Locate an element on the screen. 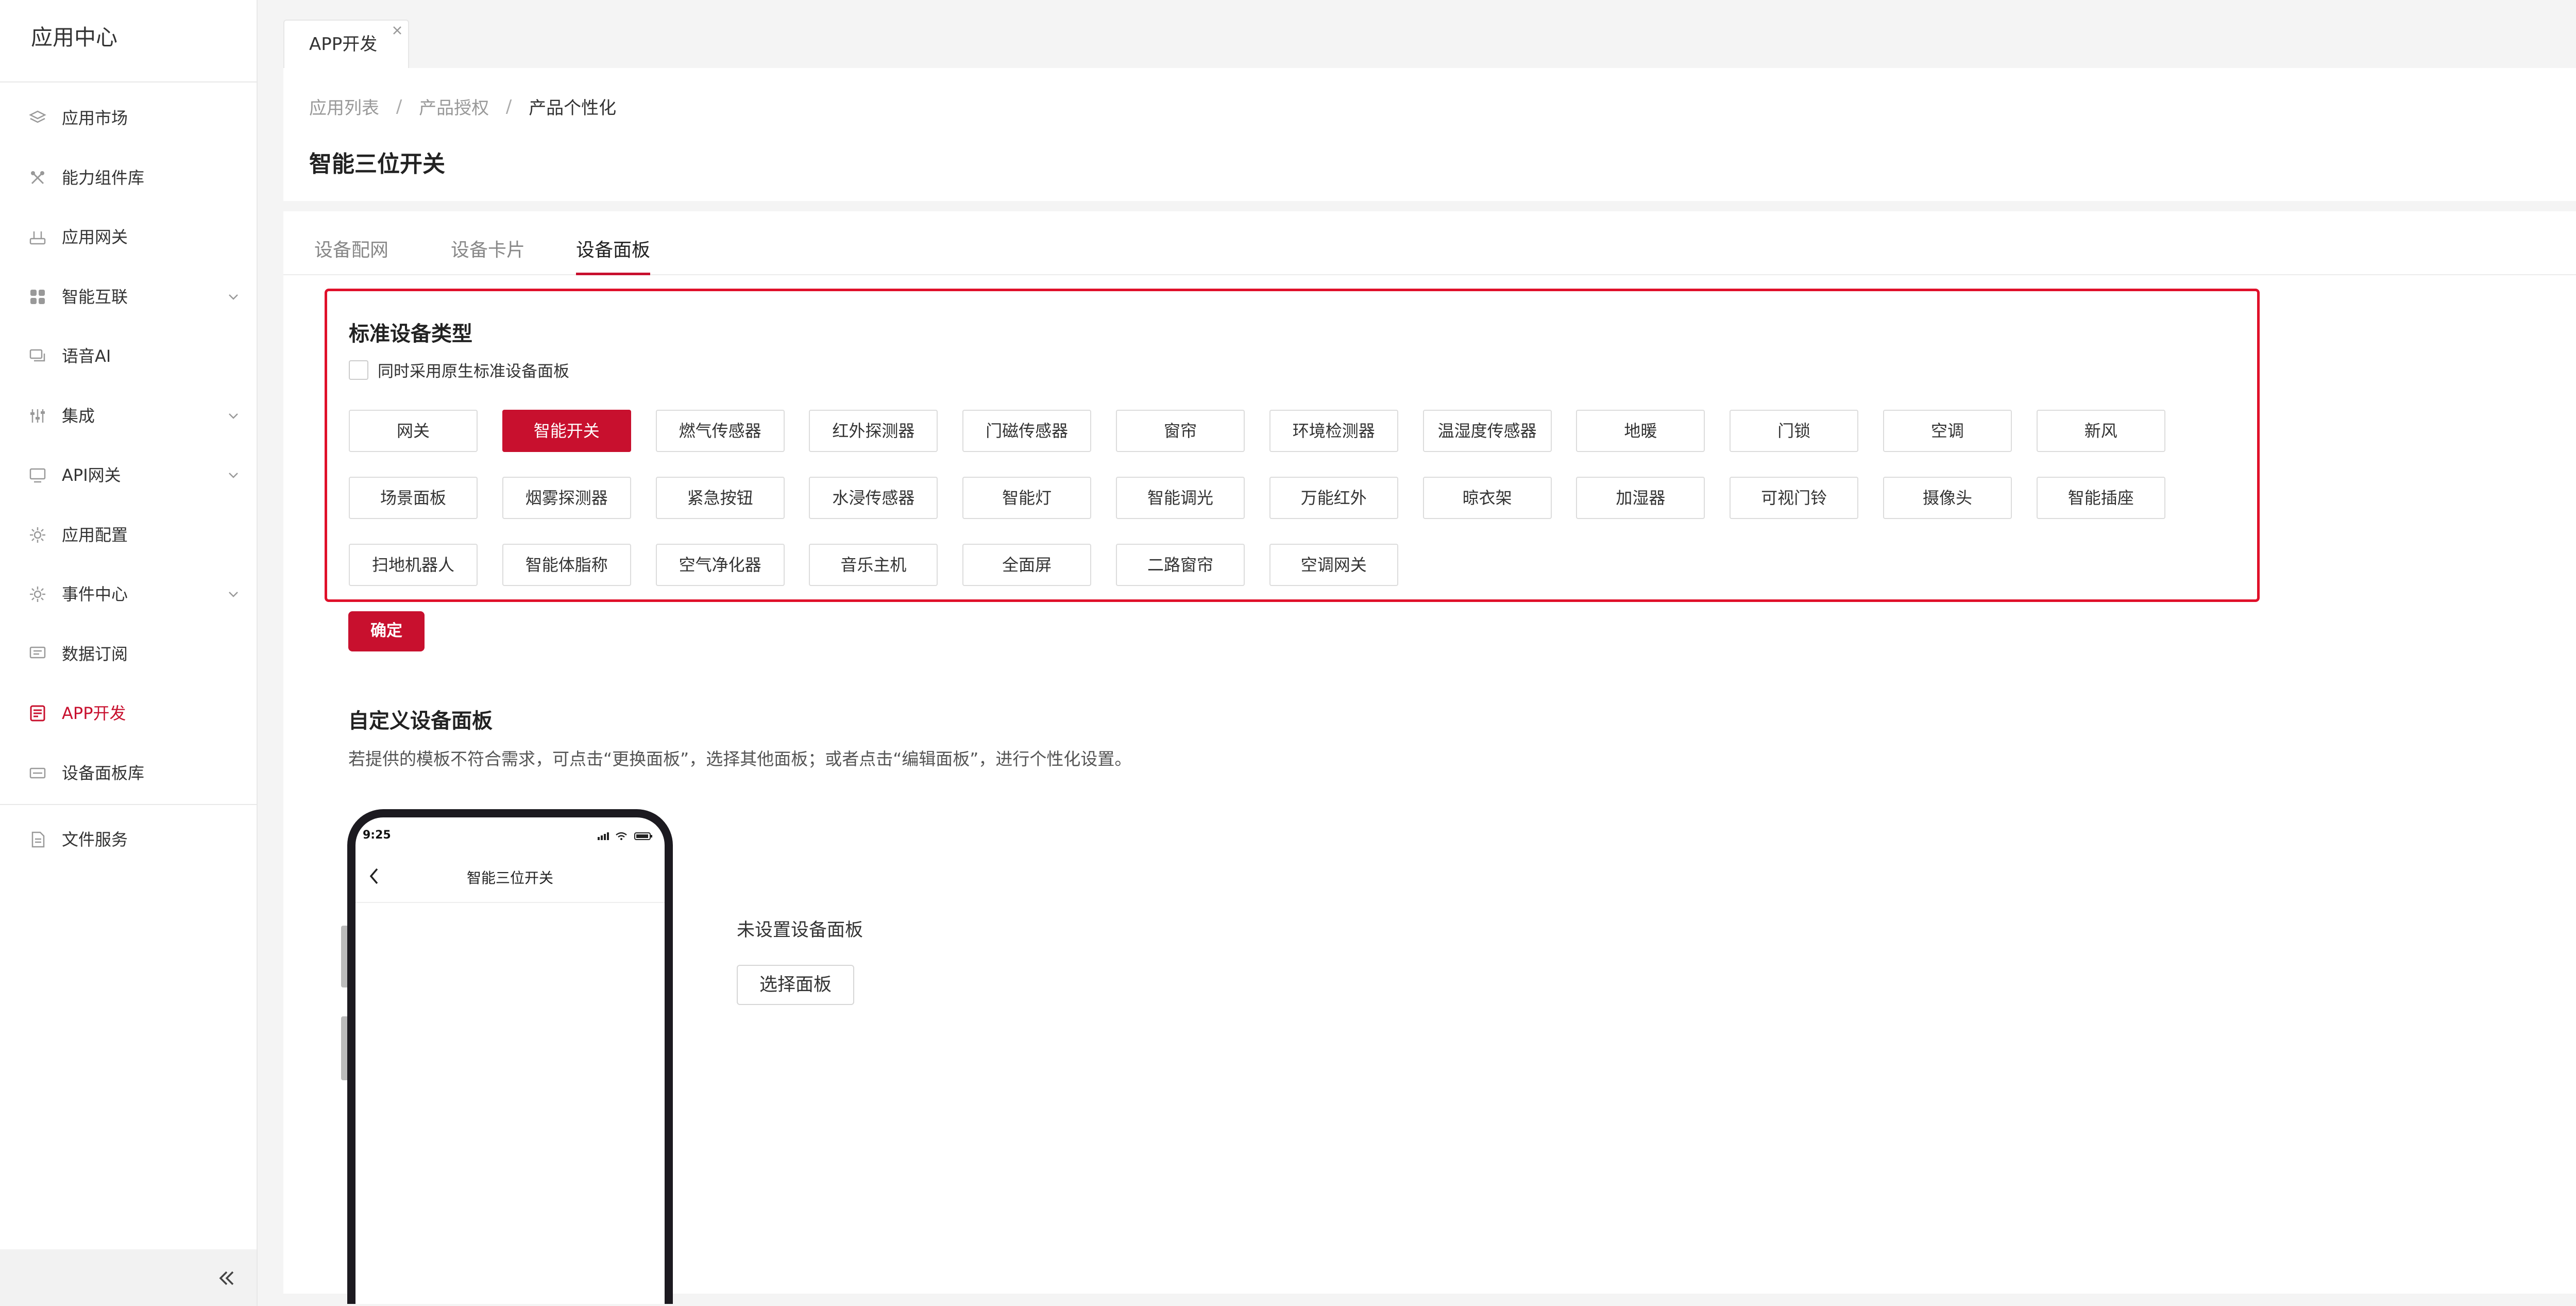 This screenshot has height=1306, width=2576. tab-device-panel: 设备面板 is located at coordinates (613, 255).